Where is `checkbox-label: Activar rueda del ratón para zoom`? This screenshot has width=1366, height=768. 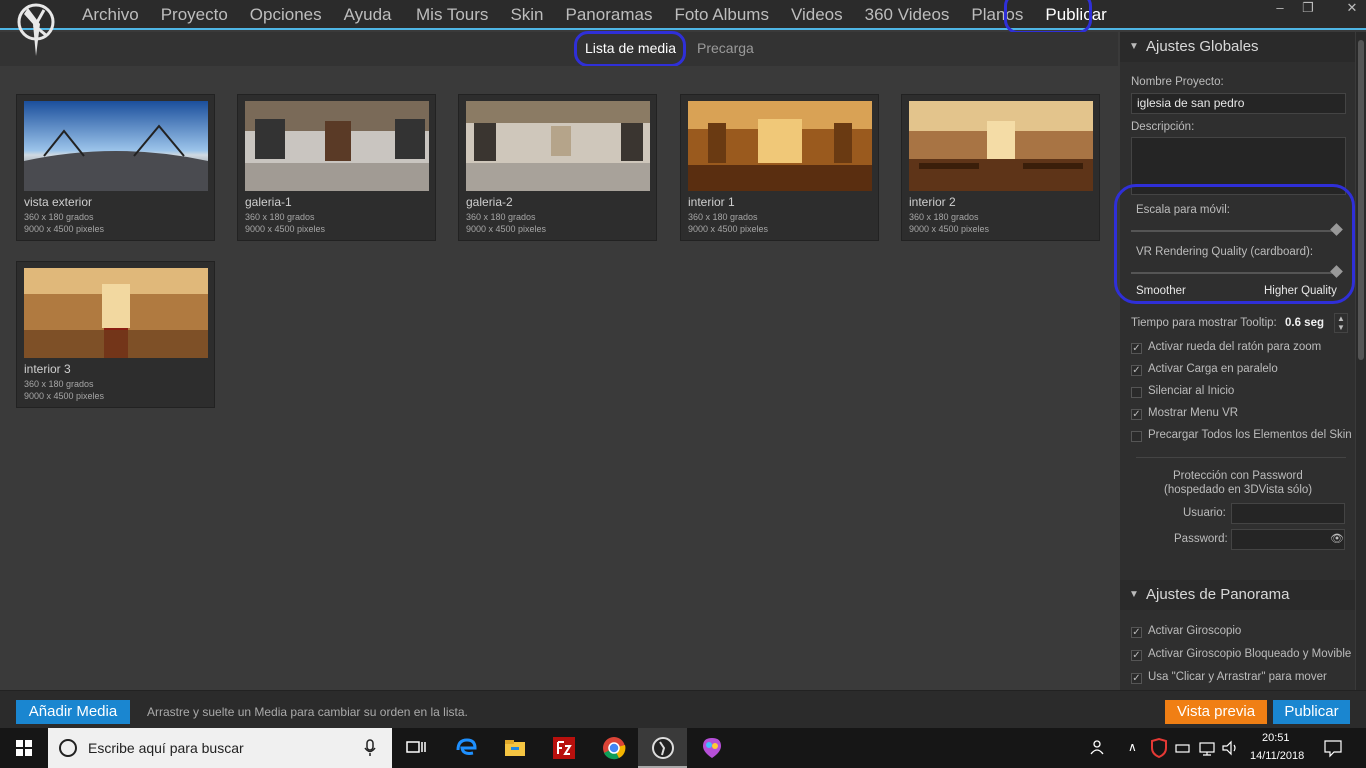
checkbox-label: Activar rueda del ratón para zoom is located at coordinates (1235, 347).